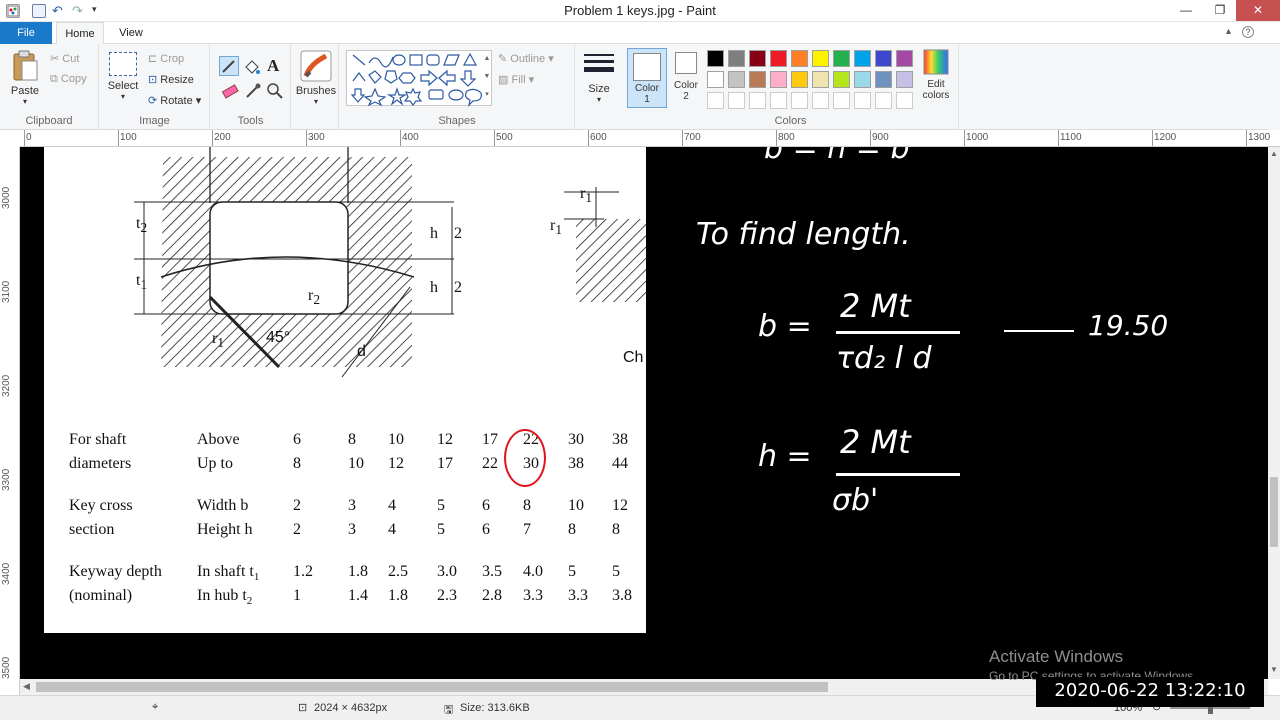 The width and height of the screenshot is (1280, 720). I want to click on size-group: Size ▾, so click(599, 87).